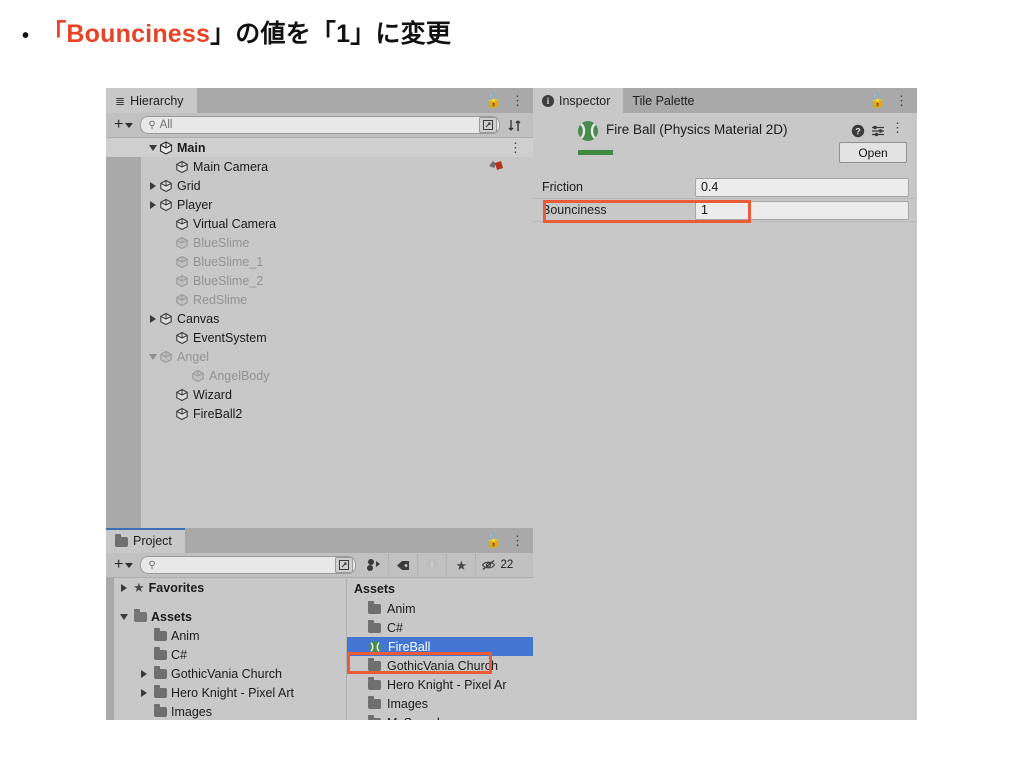 The width and height of the screenshot is (1024, 768). What do you see at coordinates (548, 100) in the screenshot?
I see `info-icon: i` at bounding box center [548, 100].